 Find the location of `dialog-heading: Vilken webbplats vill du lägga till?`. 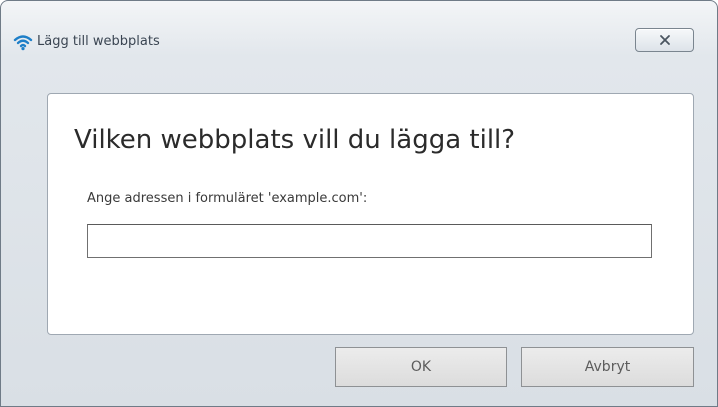

dialog-heading: Vilken webbplats vill du lägga till? is located at coordinates (295, 140).